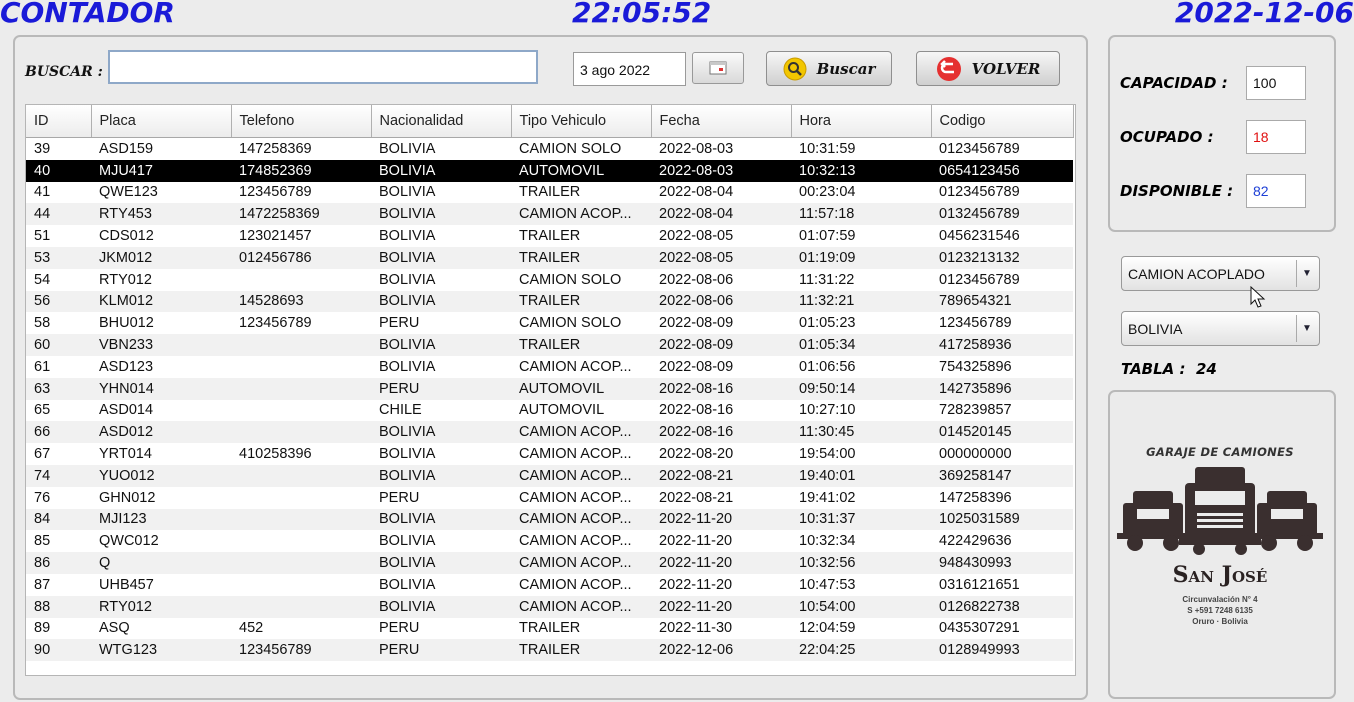 The height and width of the screenshot is (702, 1354). Describe the element at coordinates (1276, 83) in the screenshot. I see `capacidad-field: 100` at that location.